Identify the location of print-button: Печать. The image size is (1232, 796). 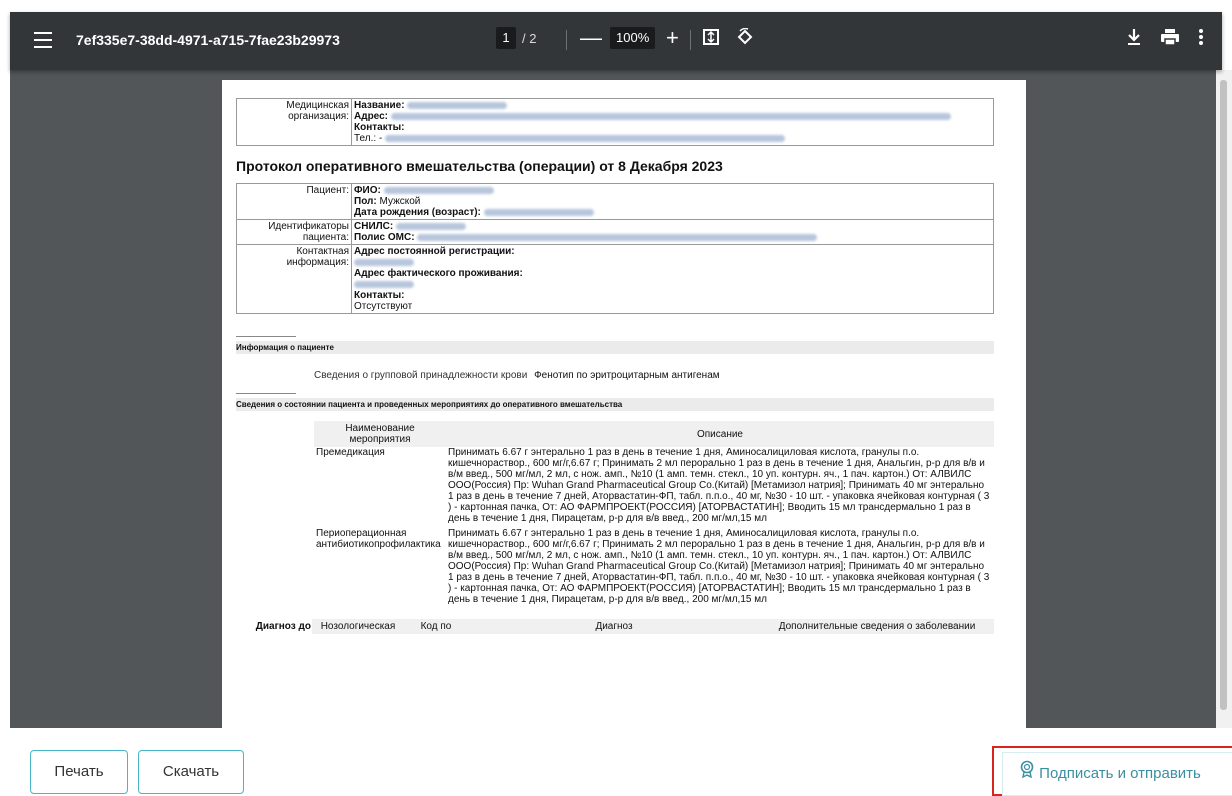
(79, 772).